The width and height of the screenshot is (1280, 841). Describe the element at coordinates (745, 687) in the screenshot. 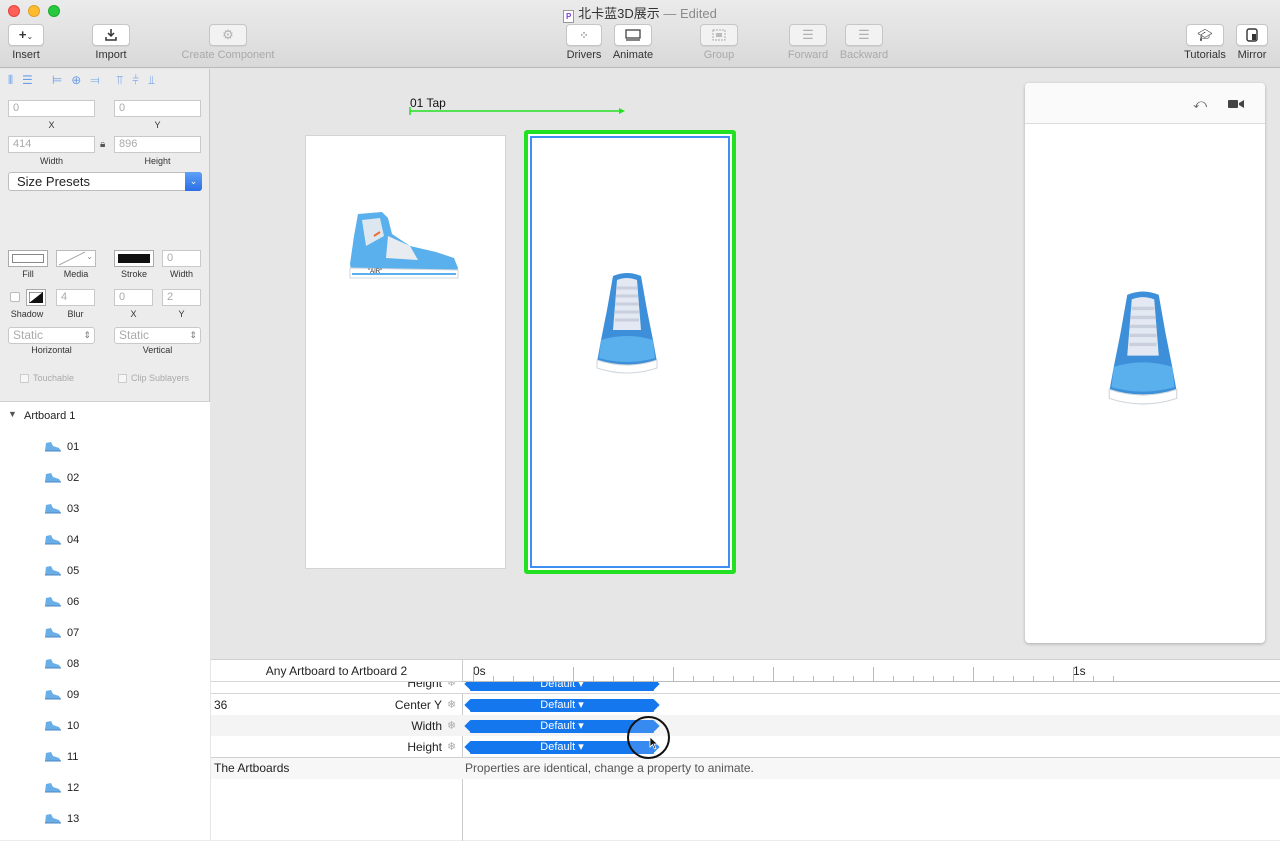

I see `timeline-row-height-partial: Height ❄ Default ▾` at that location.